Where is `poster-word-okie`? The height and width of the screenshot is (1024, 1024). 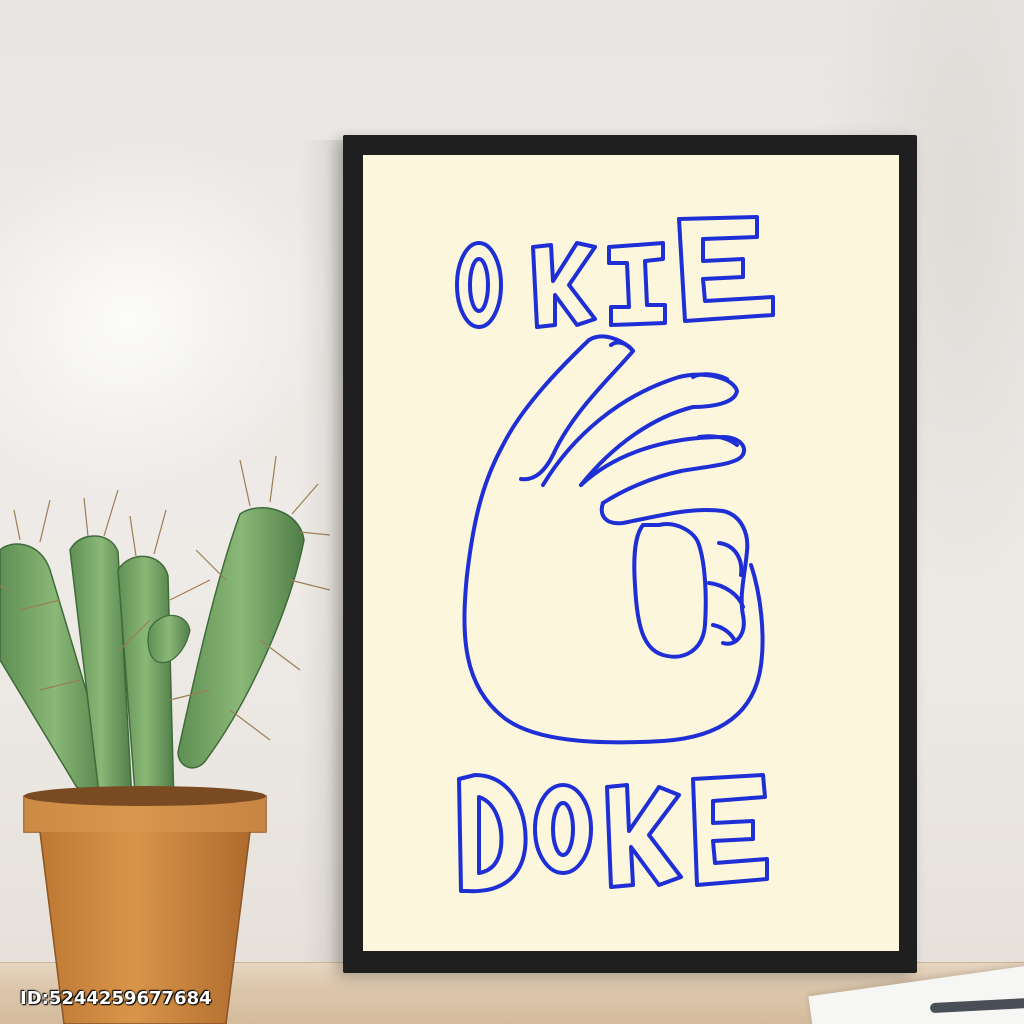
poster-word-okie is located at coordinates (615, 272).